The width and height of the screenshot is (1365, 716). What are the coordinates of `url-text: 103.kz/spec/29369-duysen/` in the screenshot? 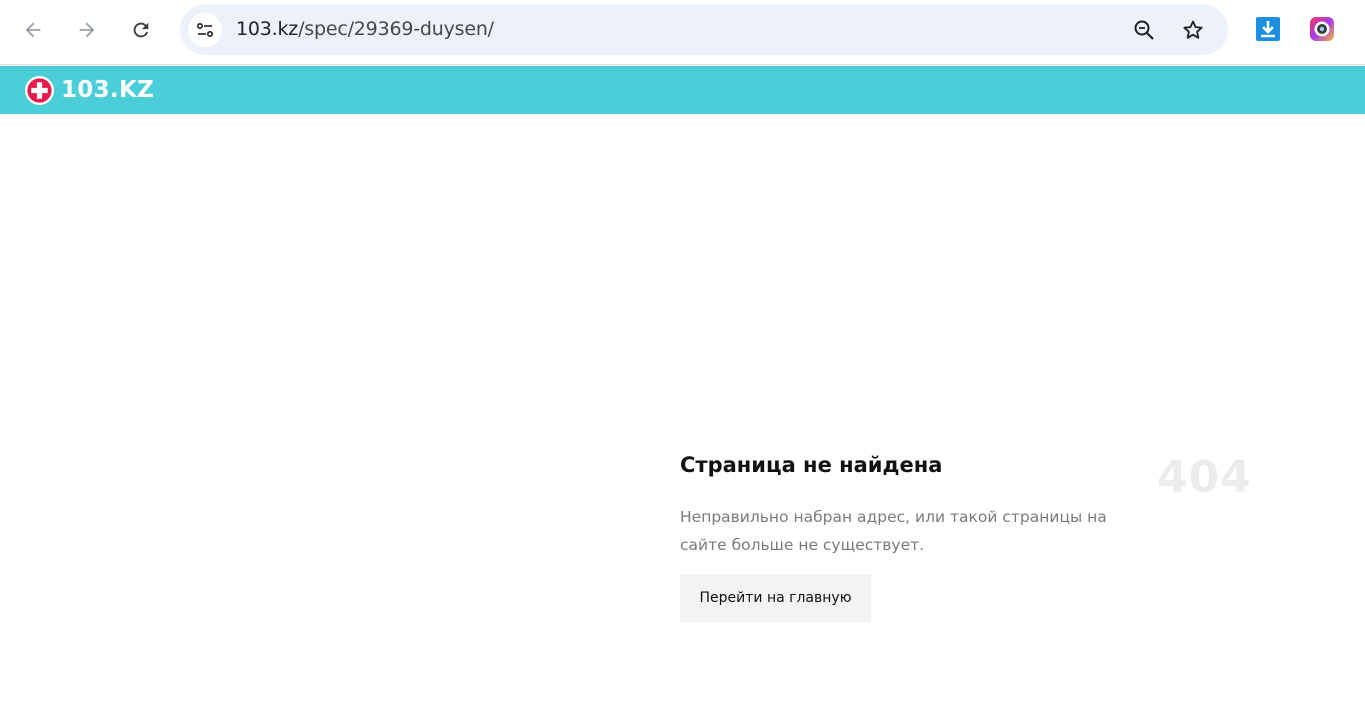 It's located at (365, 29).